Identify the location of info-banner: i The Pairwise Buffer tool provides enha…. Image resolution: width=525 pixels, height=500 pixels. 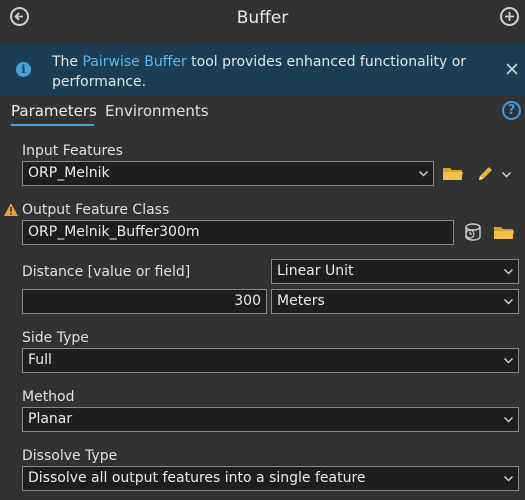
(262, 69).